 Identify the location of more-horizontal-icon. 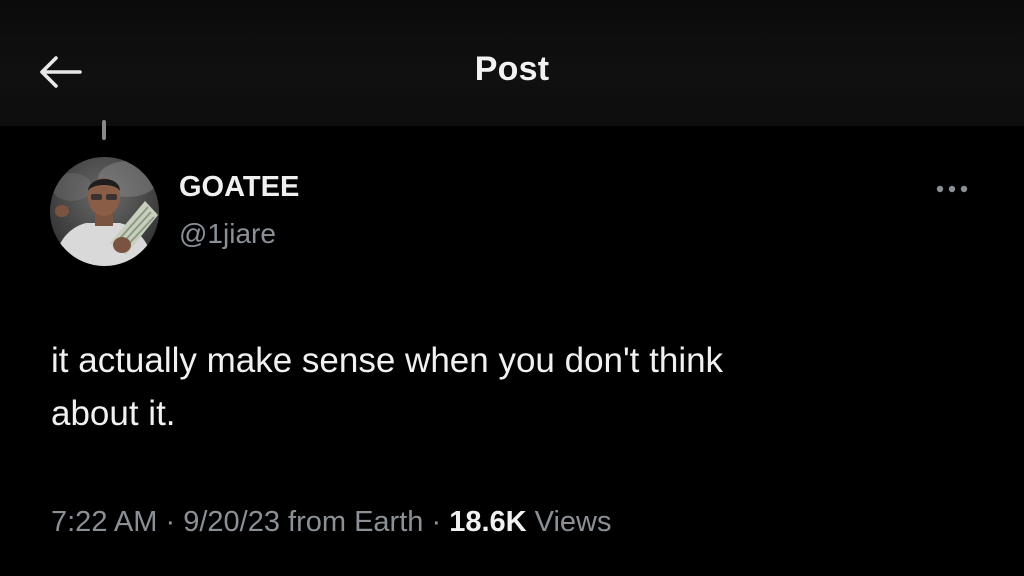
(952, 189).